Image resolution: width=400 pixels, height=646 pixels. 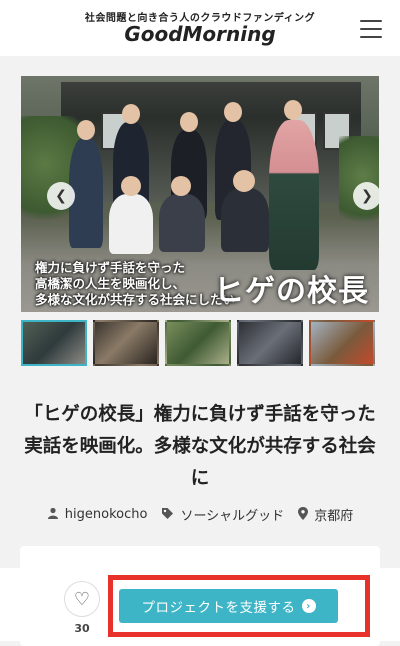 I want to click on thumbnail-strip, so click(x=201, y=344).